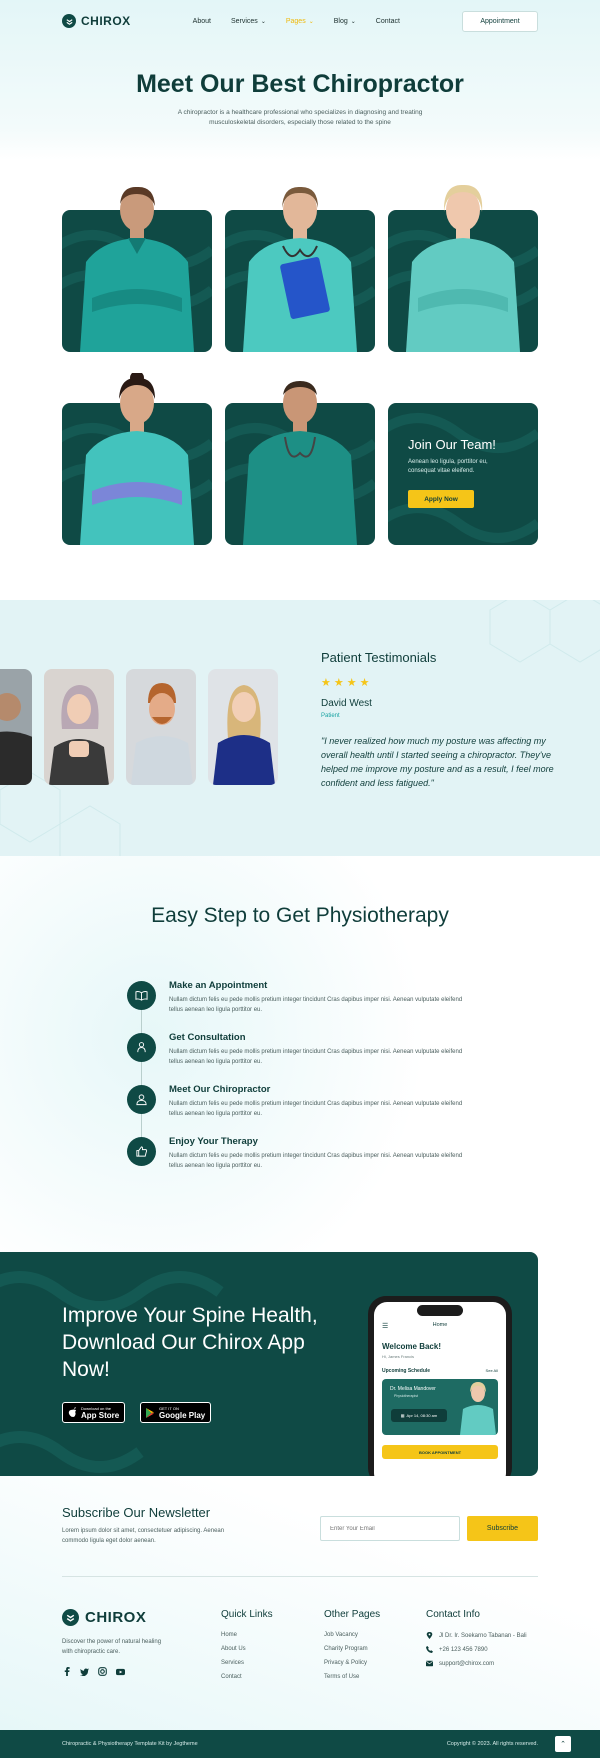  I want to click on footer-link-jobs: Job Vacancy, so click(341, 1635).